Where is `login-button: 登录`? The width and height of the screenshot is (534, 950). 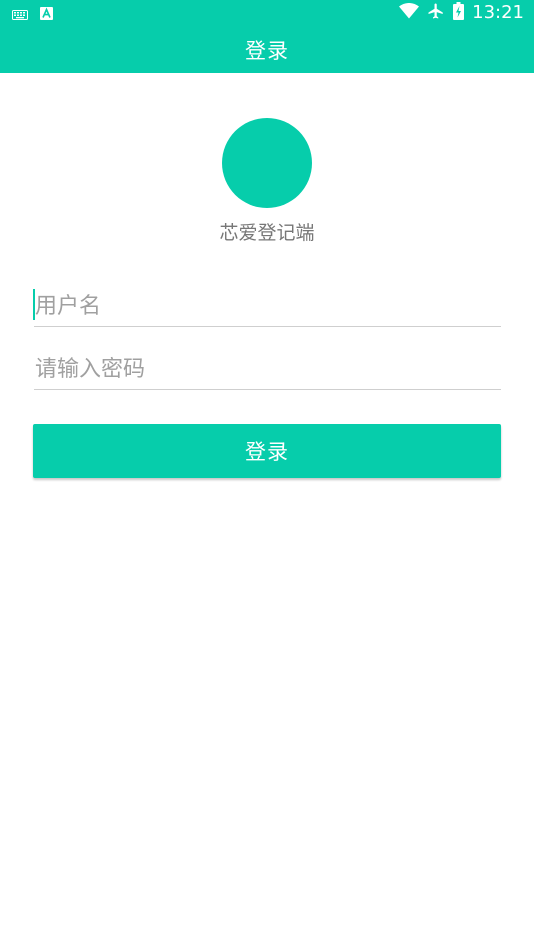
login-button: 登录 is located at coordinates (267, 451).